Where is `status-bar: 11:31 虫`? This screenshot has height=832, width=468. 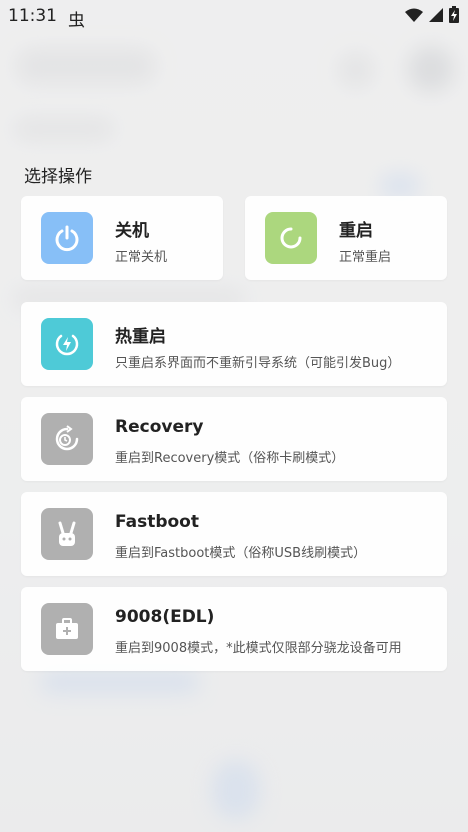 status-bar: 11:31 虫 is located at coordinates (234, 17).